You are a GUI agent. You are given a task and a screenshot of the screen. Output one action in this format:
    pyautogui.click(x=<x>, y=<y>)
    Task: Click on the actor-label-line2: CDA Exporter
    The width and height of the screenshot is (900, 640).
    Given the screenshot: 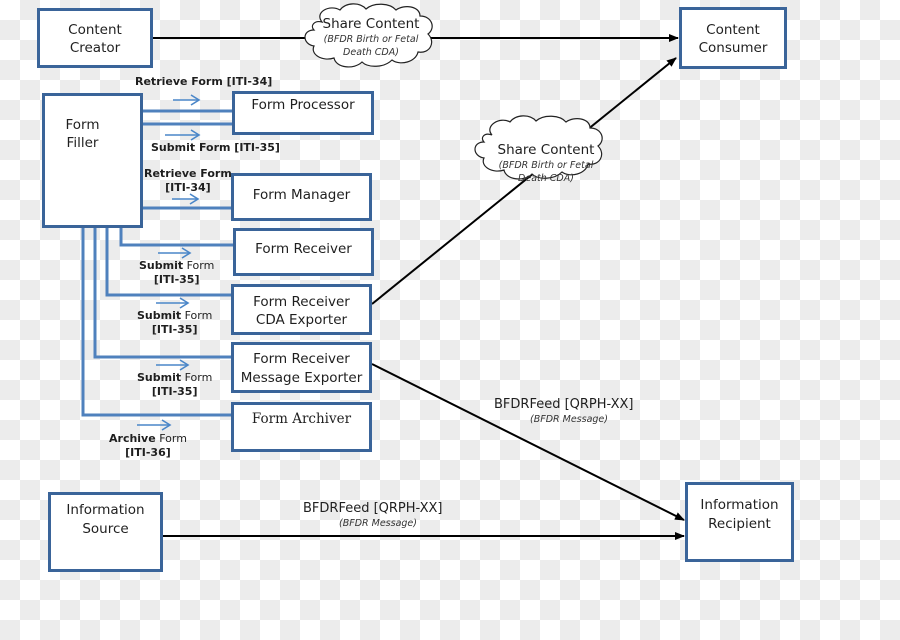 What is the action you would take?
    pyautogui.click(x=301, y=320)
    